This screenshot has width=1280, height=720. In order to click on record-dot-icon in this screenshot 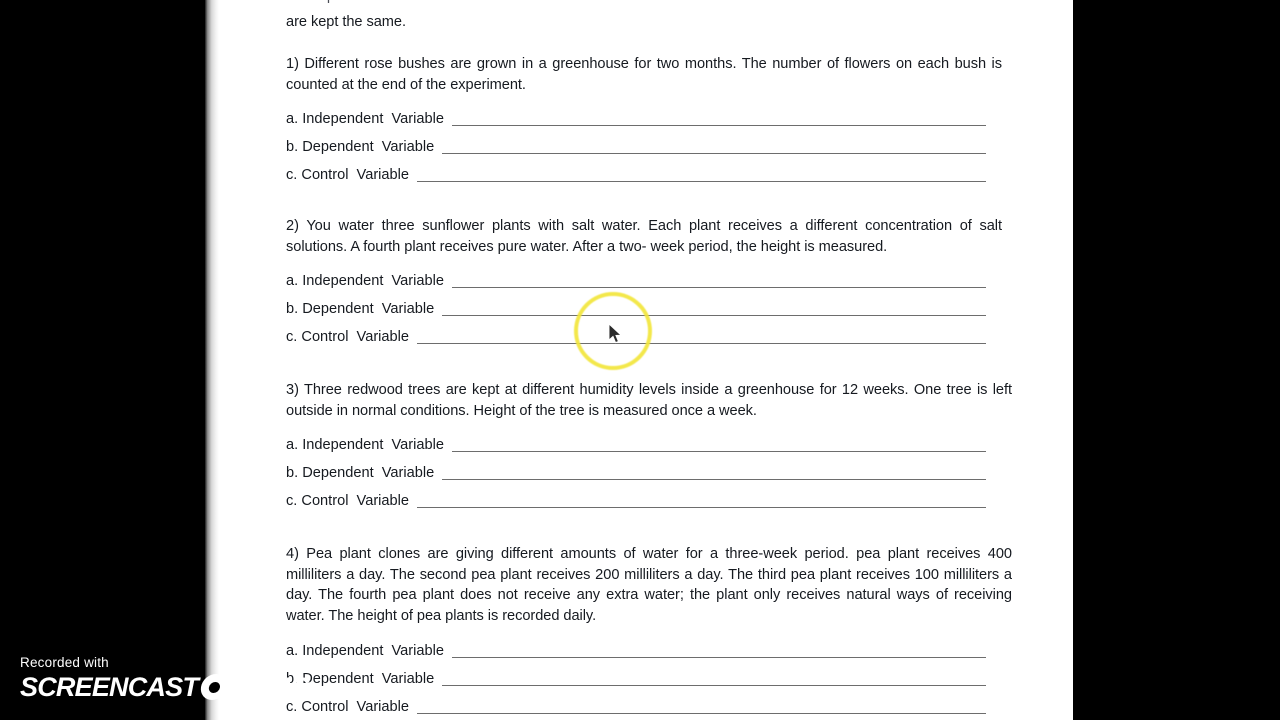, I will do `click(214, 687)`.